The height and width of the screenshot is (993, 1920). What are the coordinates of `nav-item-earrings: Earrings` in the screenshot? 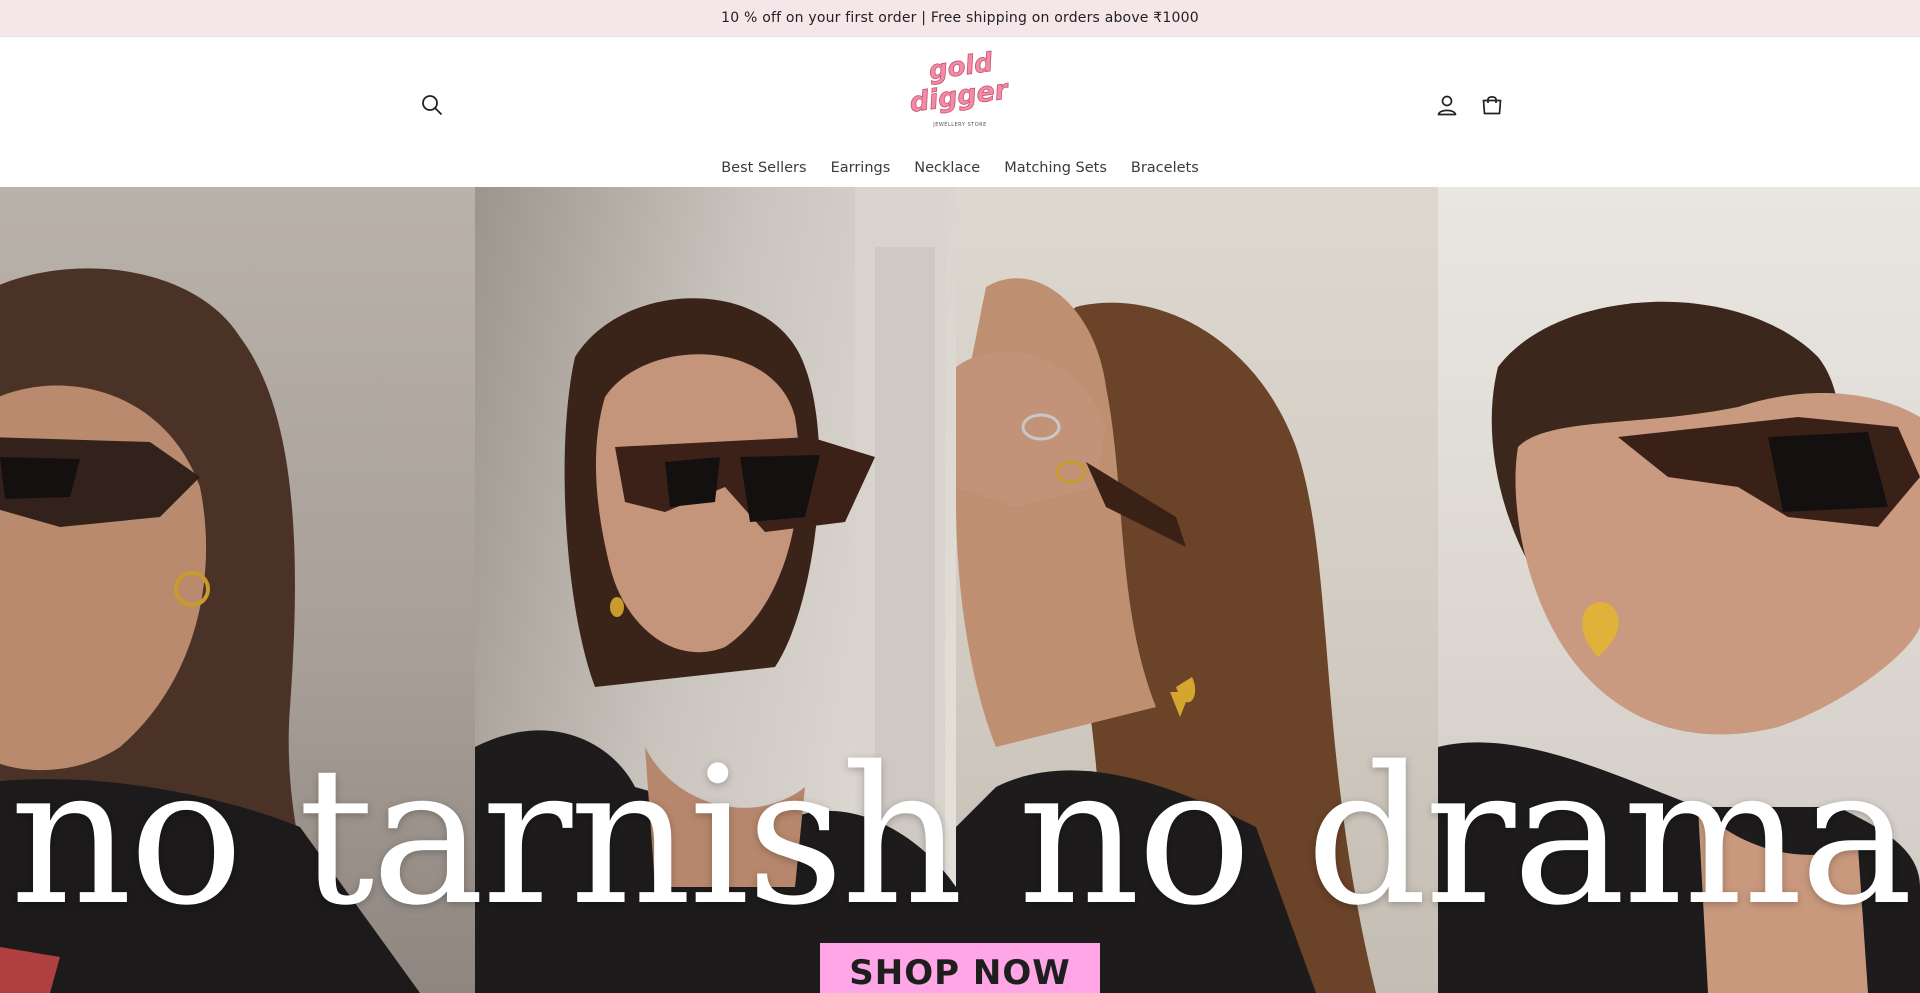 It's located at (861, 168).